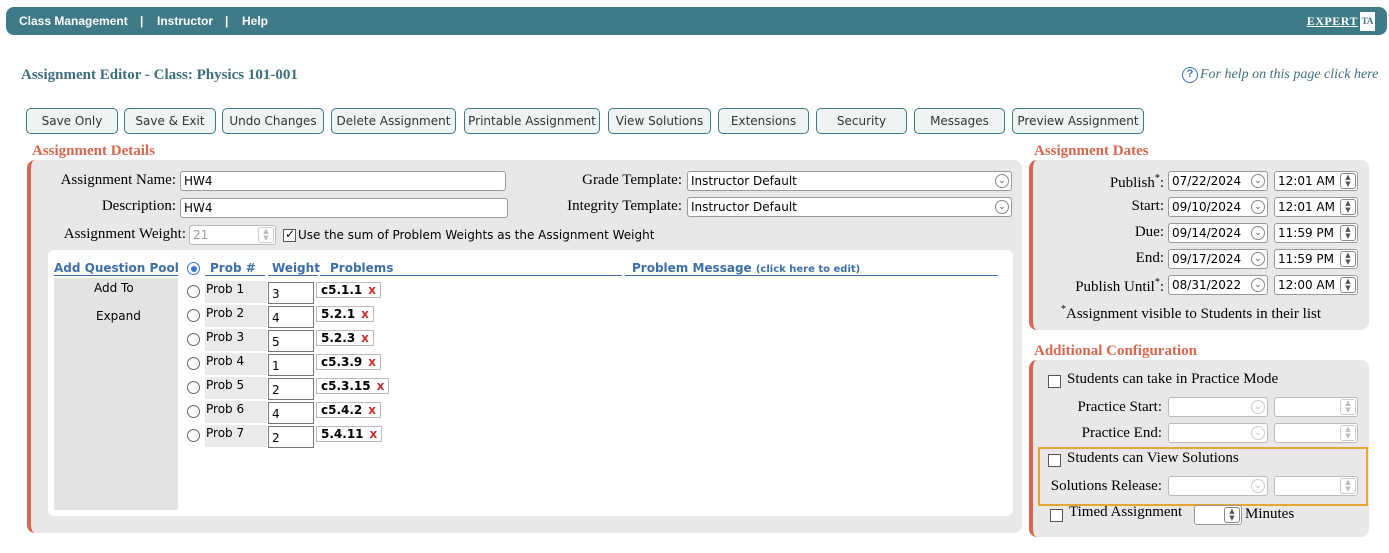  Describe the element at coordinates (532, 121) in the screenshot. I see `printable-assignment-button: Printable Assignment` at that location.